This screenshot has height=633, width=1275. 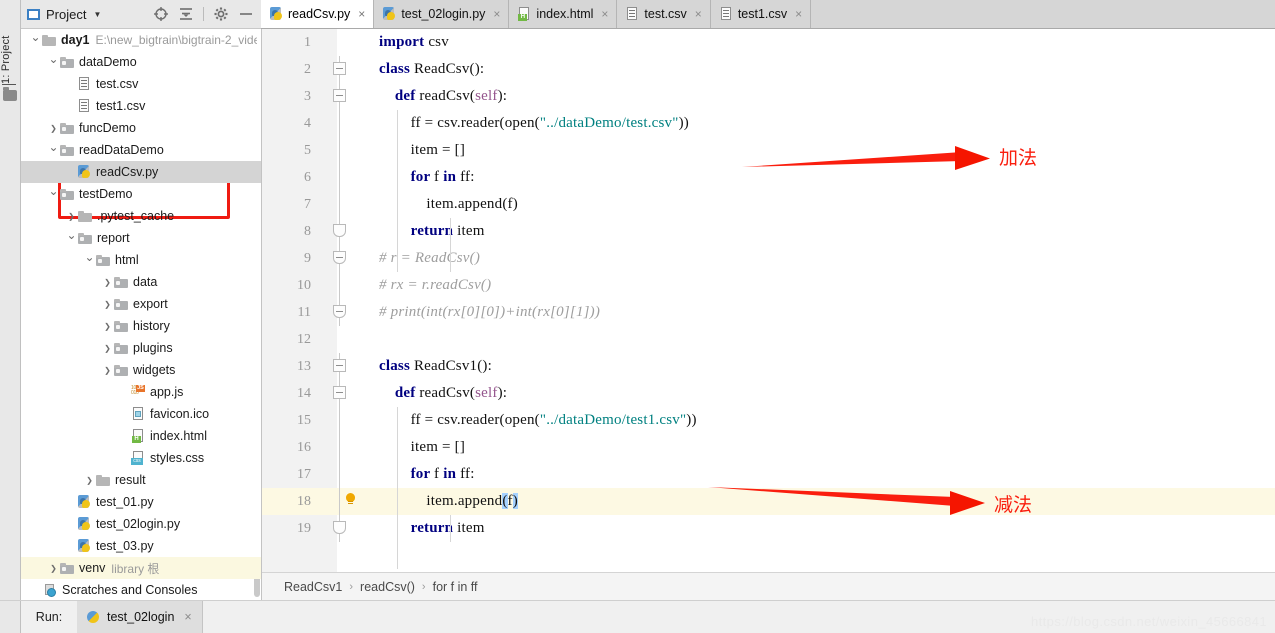 I want to click on tree-item-app-js: 010 app.js, so click(x=141, y=392).